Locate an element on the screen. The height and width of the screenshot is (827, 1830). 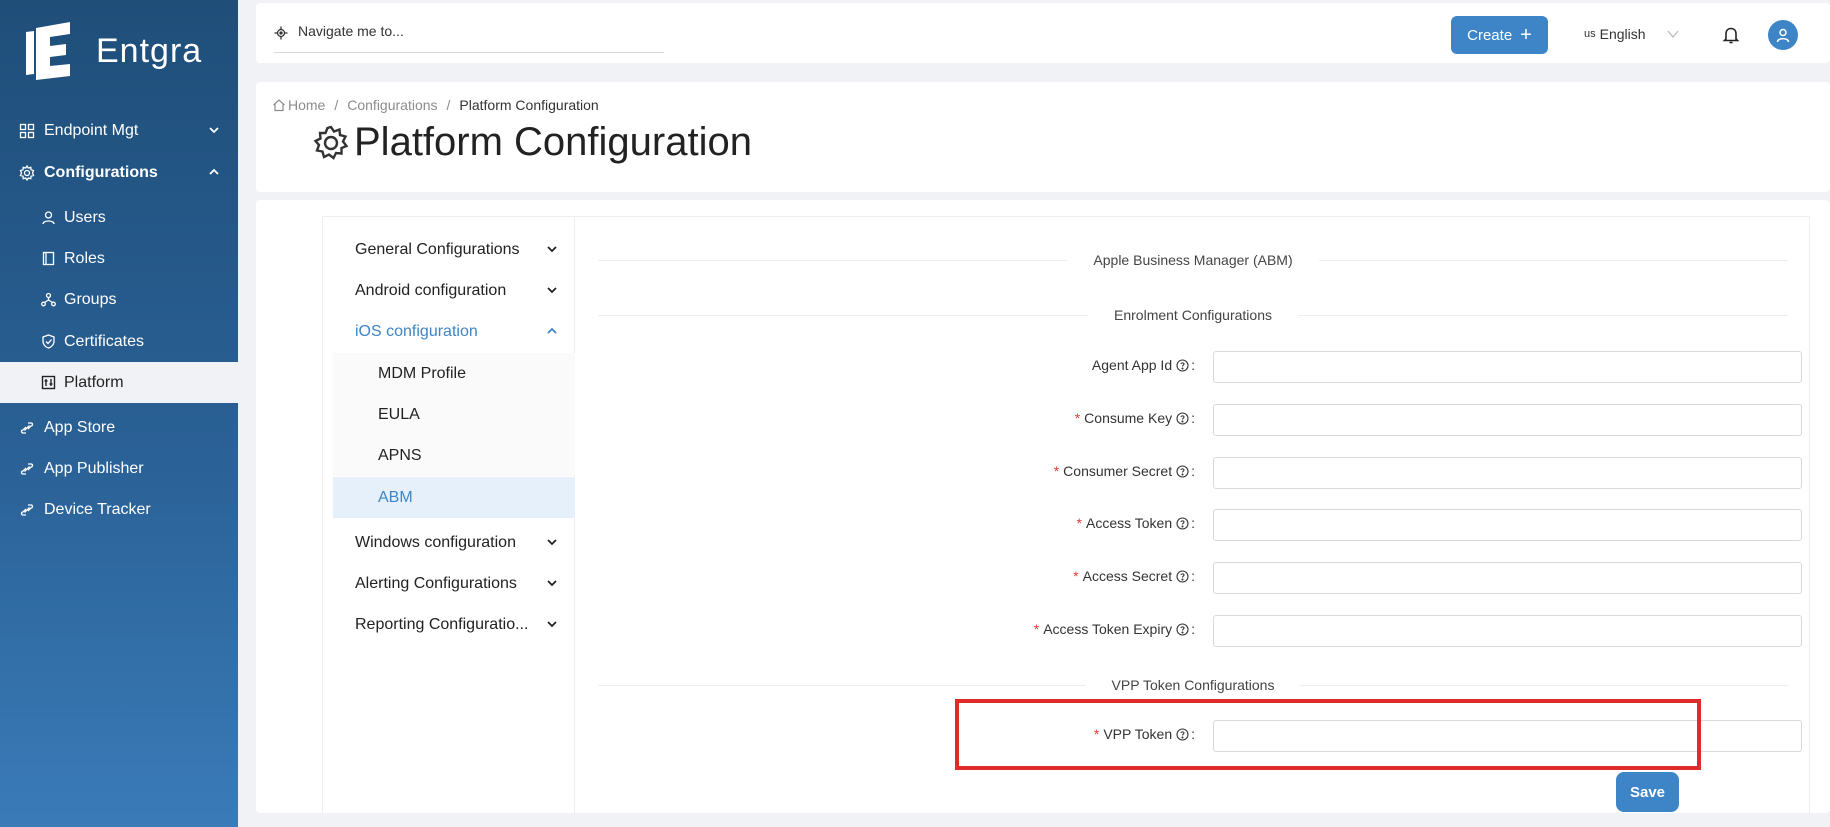
access-token-input is located at coordinates (1507, 525).